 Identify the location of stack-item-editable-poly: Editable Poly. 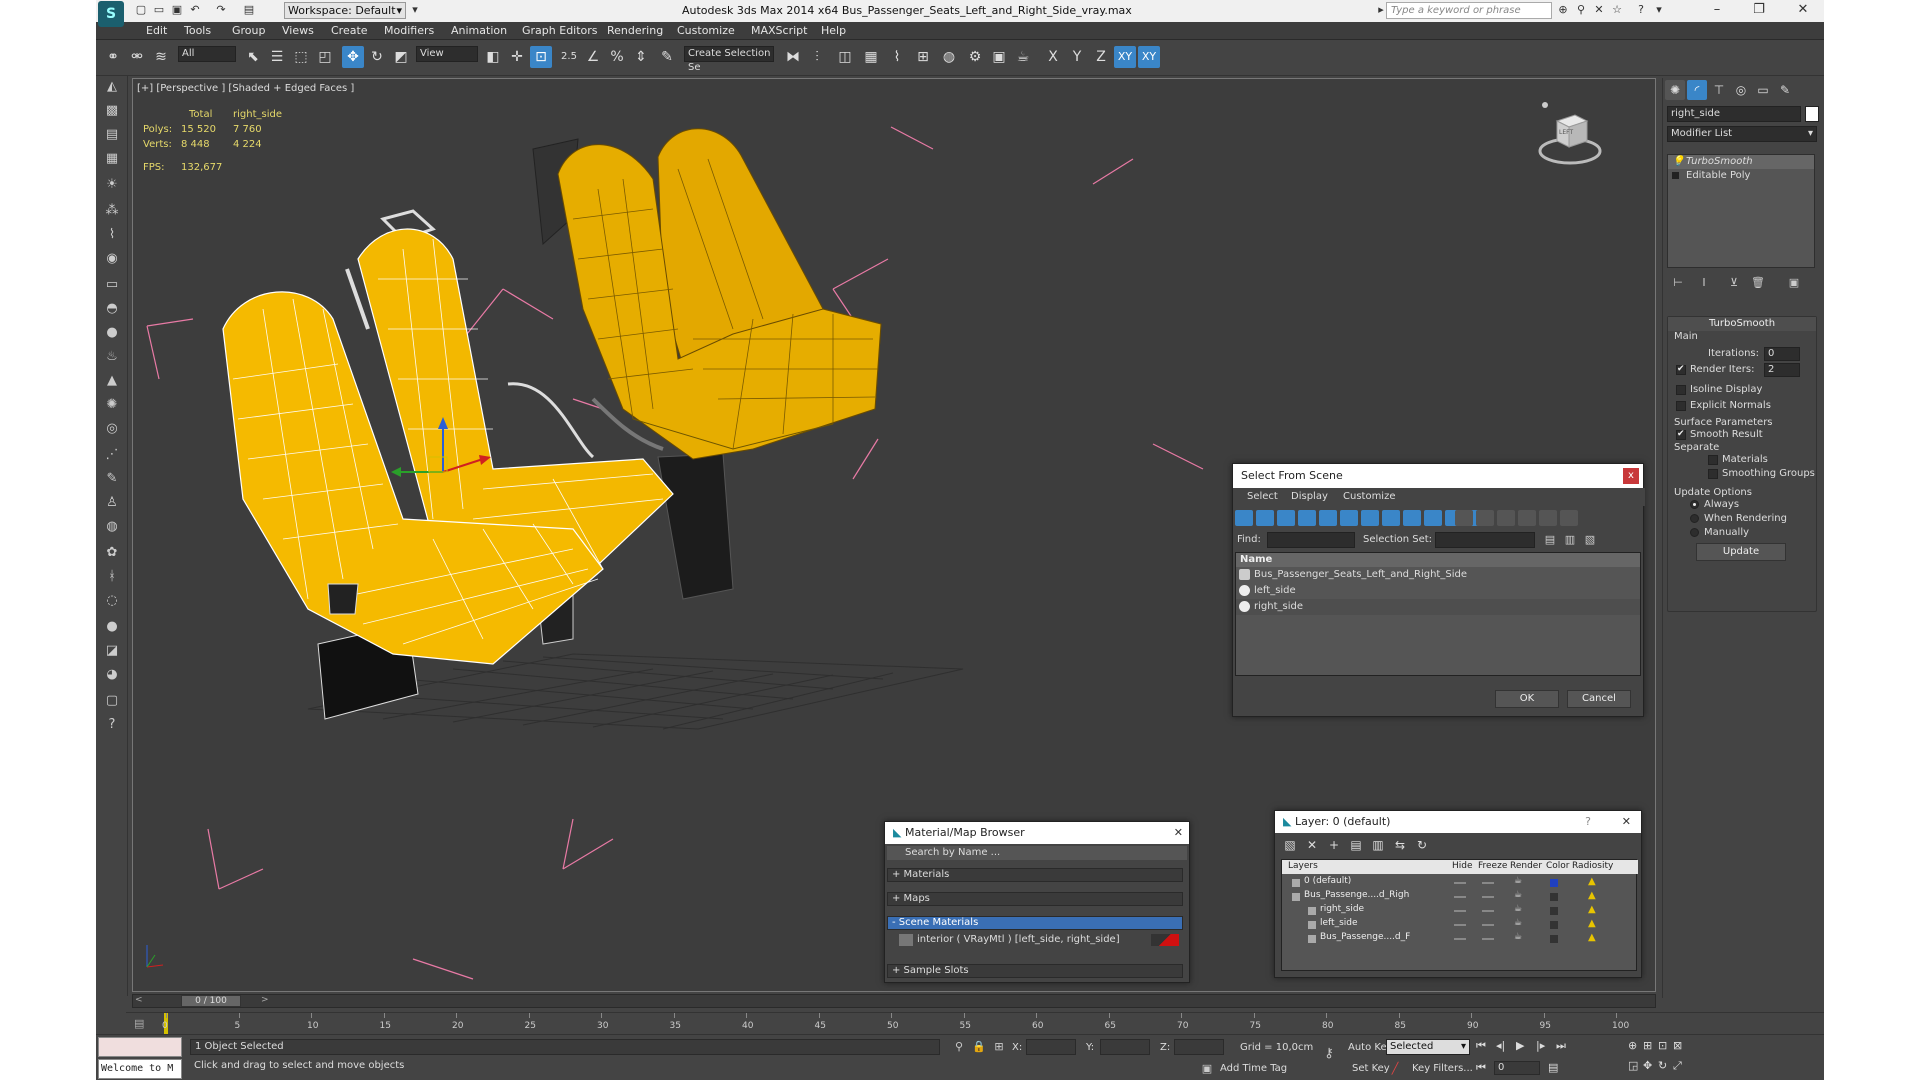
(1741, 176).